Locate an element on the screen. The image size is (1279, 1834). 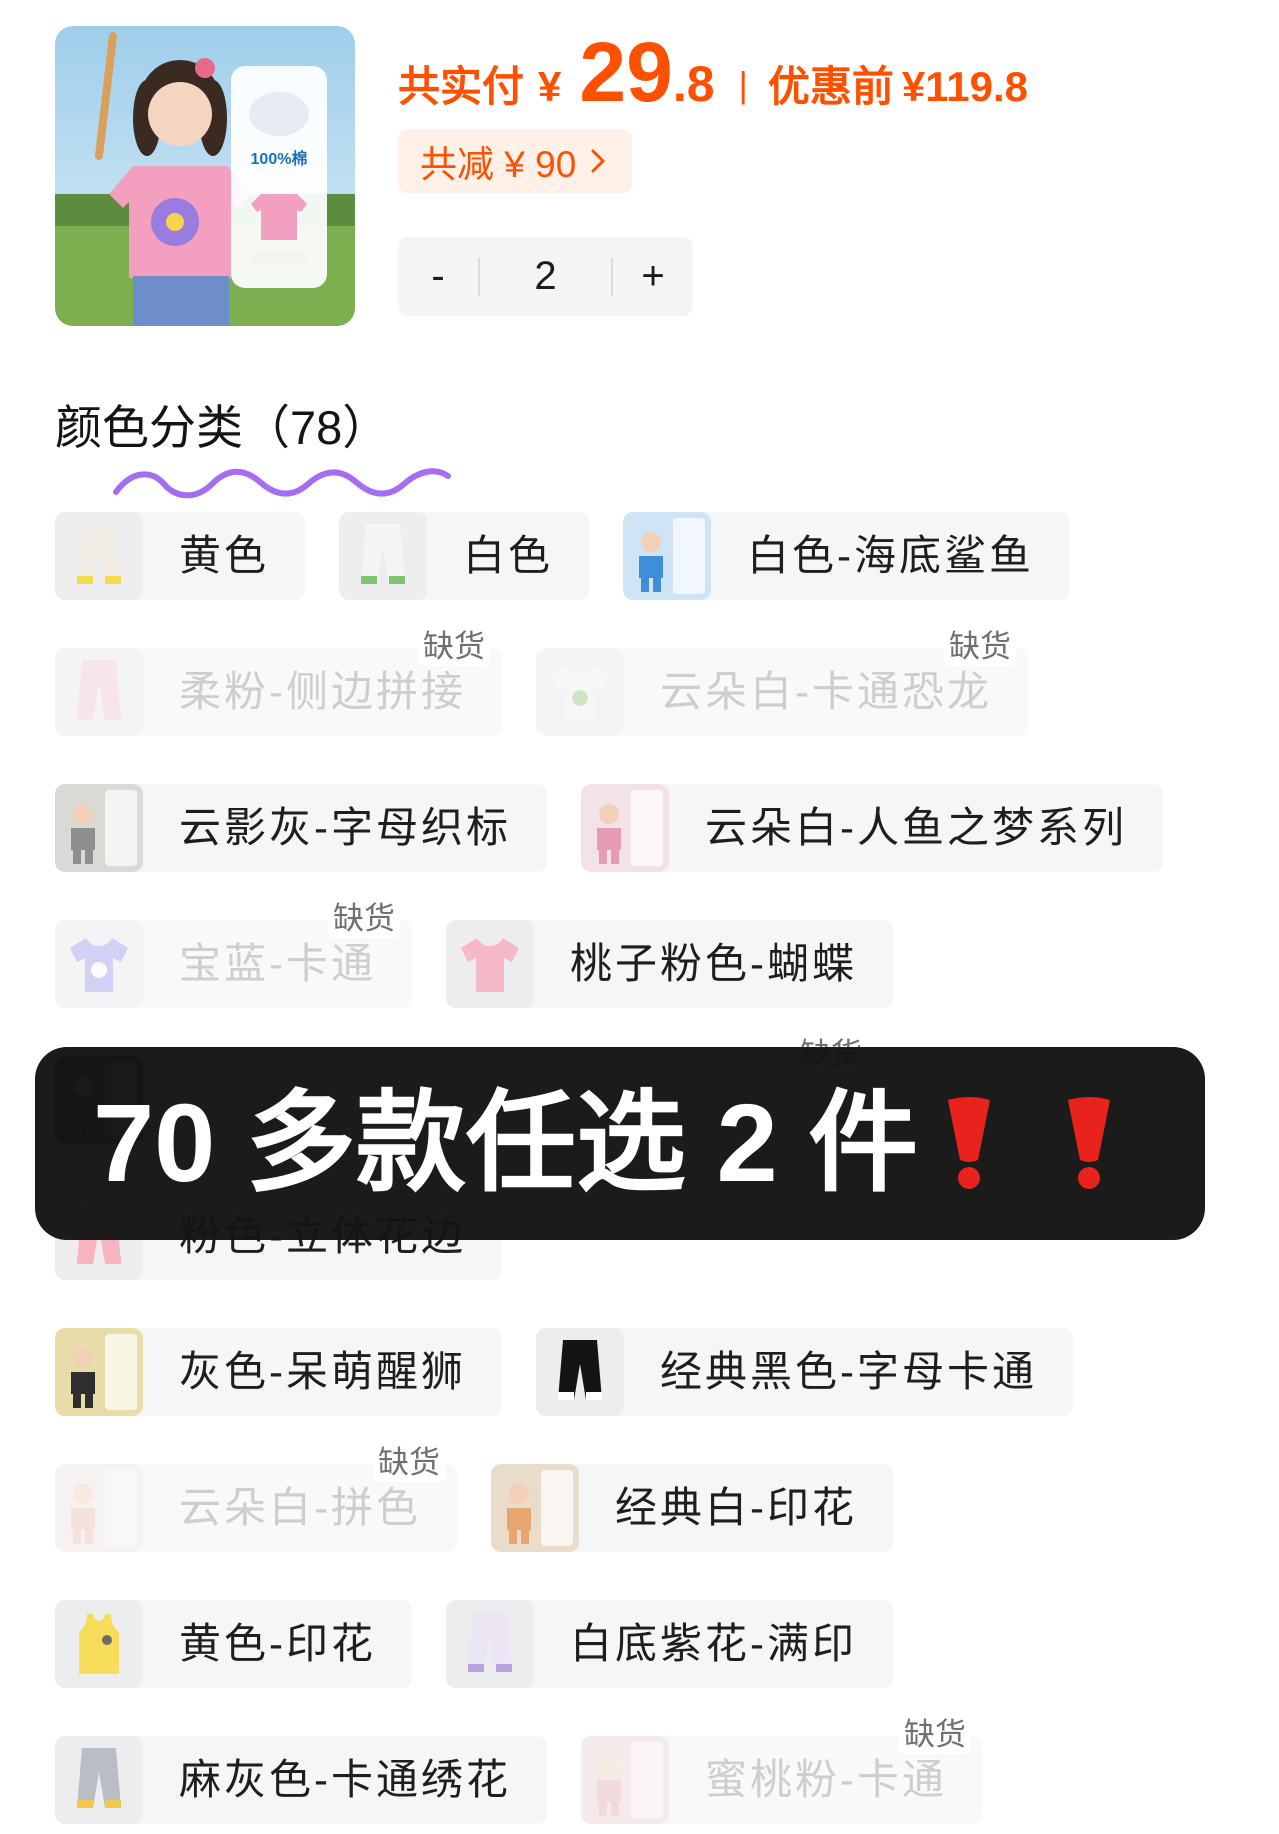
currency-symbol: ¥ is located at coordinates (550, 86).